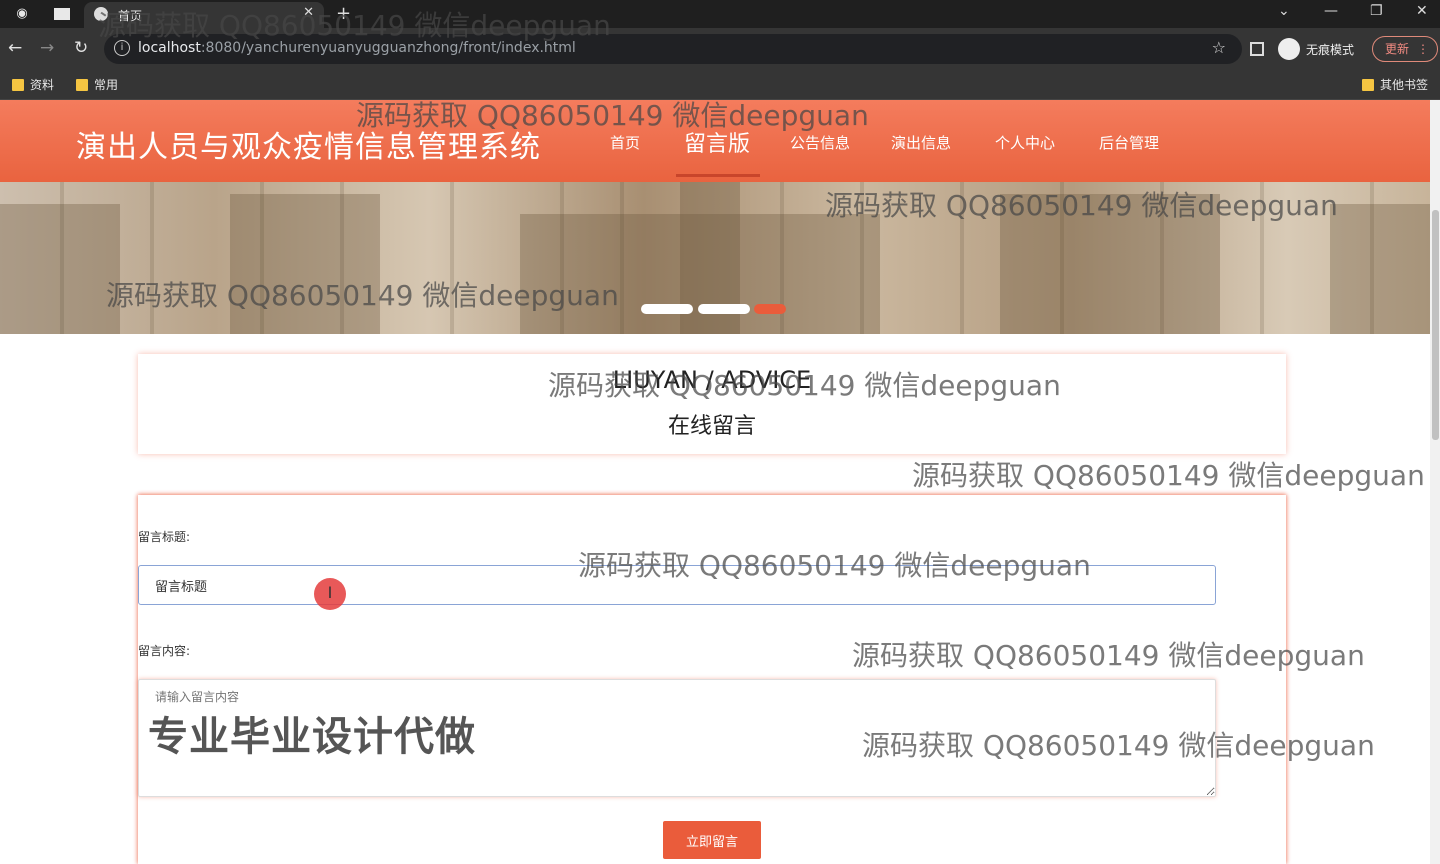 This screenshot has width=1440, height=864. What do you see at coordinates (712, 404) in the screenshot?
I see `advice-heading-card: LIUYAN / ADVICE 在线留言` at bounding box center [712, 404].